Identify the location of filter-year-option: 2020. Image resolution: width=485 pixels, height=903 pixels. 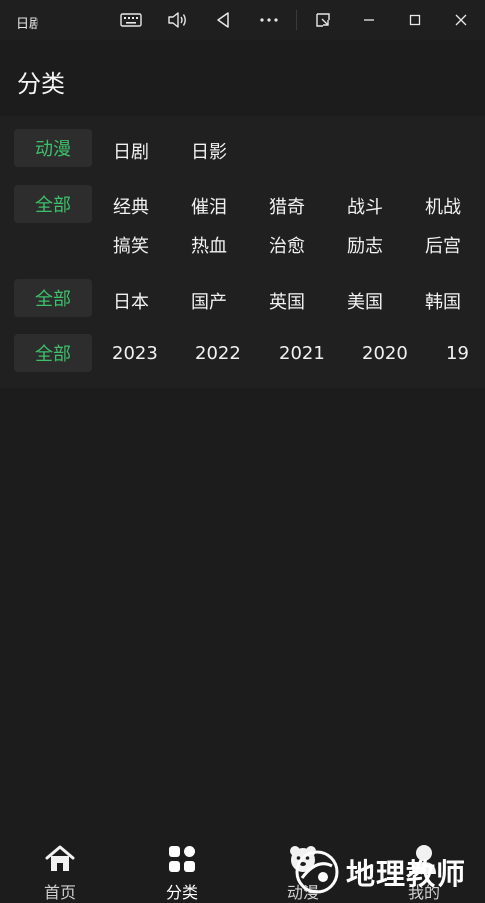
(385, 353).